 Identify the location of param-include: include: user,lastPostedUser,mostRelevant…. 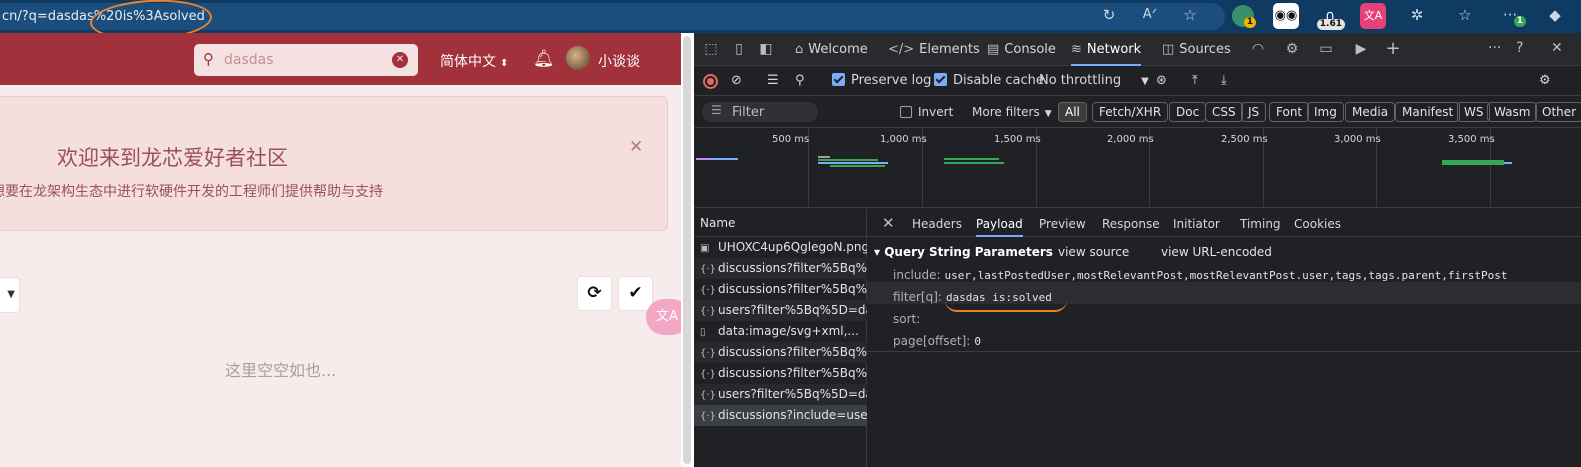
(1200, 275).